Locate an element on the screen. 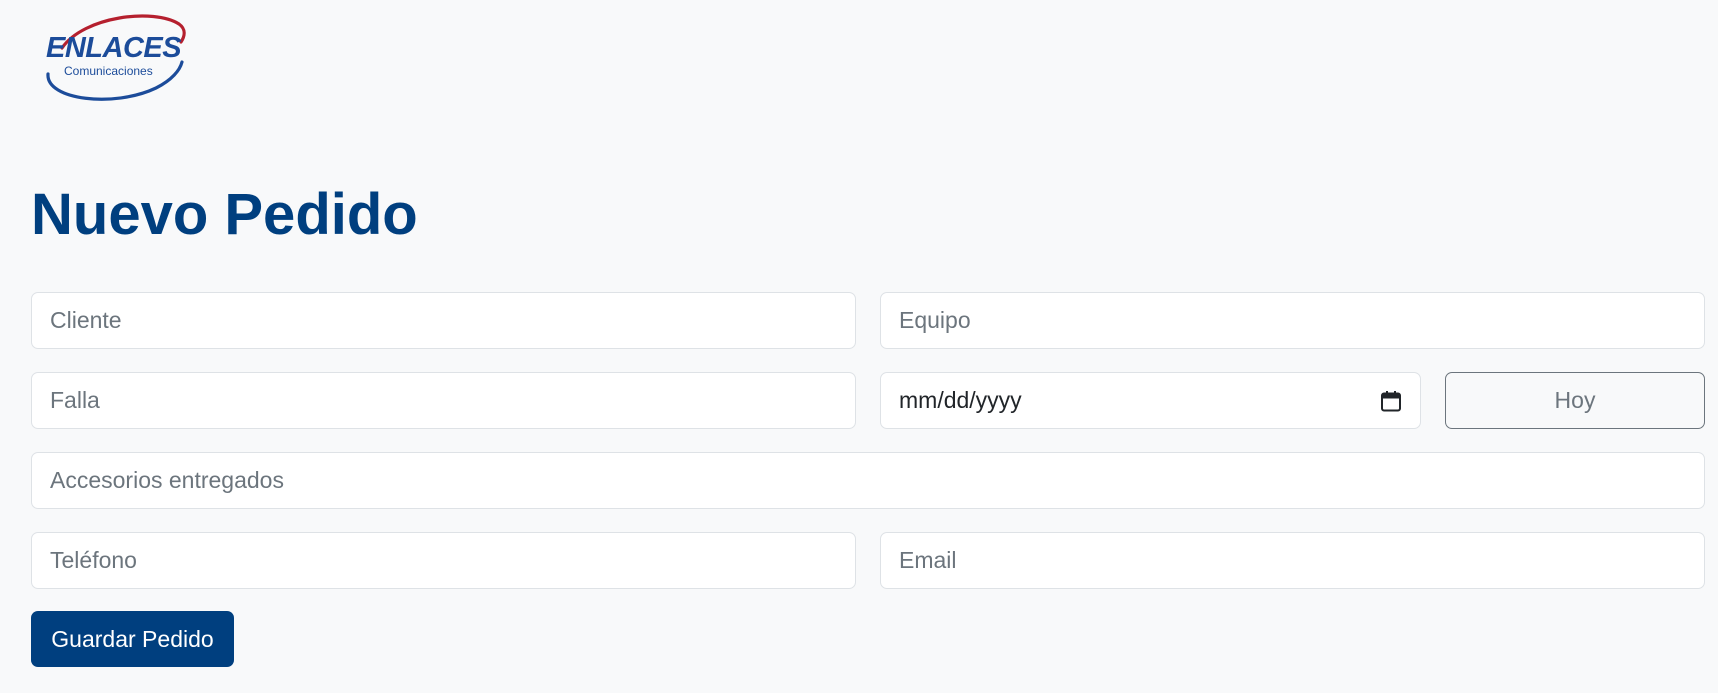  email-input is located at coordinates (1292, 560).